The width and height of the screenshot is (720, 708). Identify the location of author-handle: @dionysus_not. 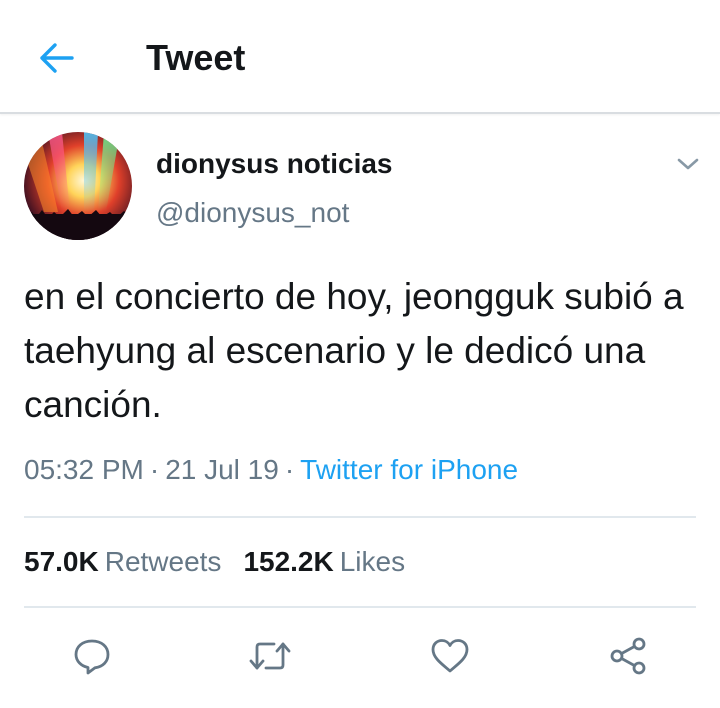
(252, 213).